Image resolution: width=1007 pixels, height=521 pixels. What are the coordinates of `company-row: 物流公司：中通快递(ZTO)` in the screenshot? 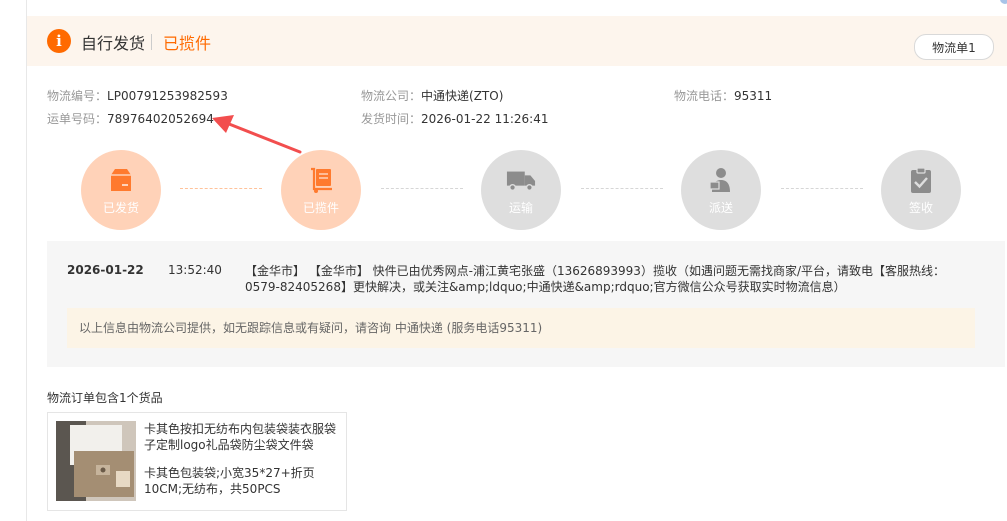 It's located at (432, 95).